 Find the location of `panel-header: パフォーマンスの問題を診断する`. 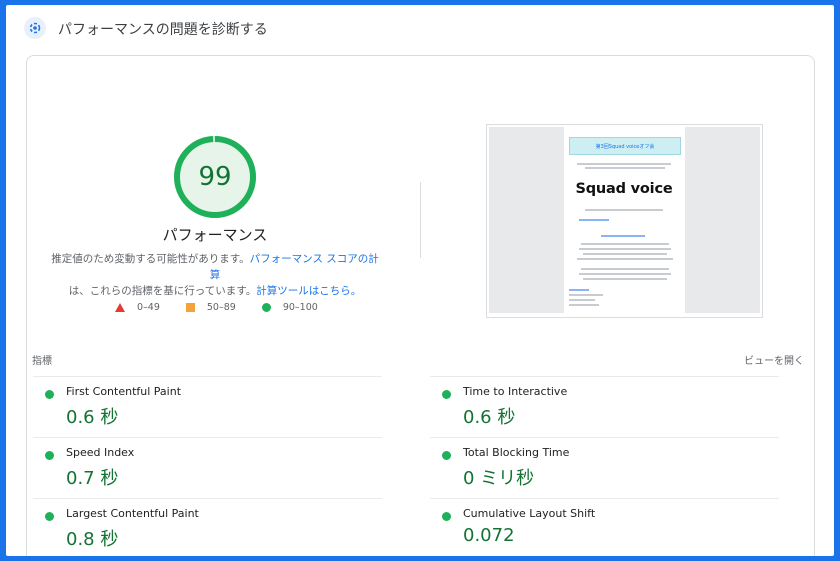

panel-header: パフォーマンスの問題を診断する is located at coordinates (420, 28).